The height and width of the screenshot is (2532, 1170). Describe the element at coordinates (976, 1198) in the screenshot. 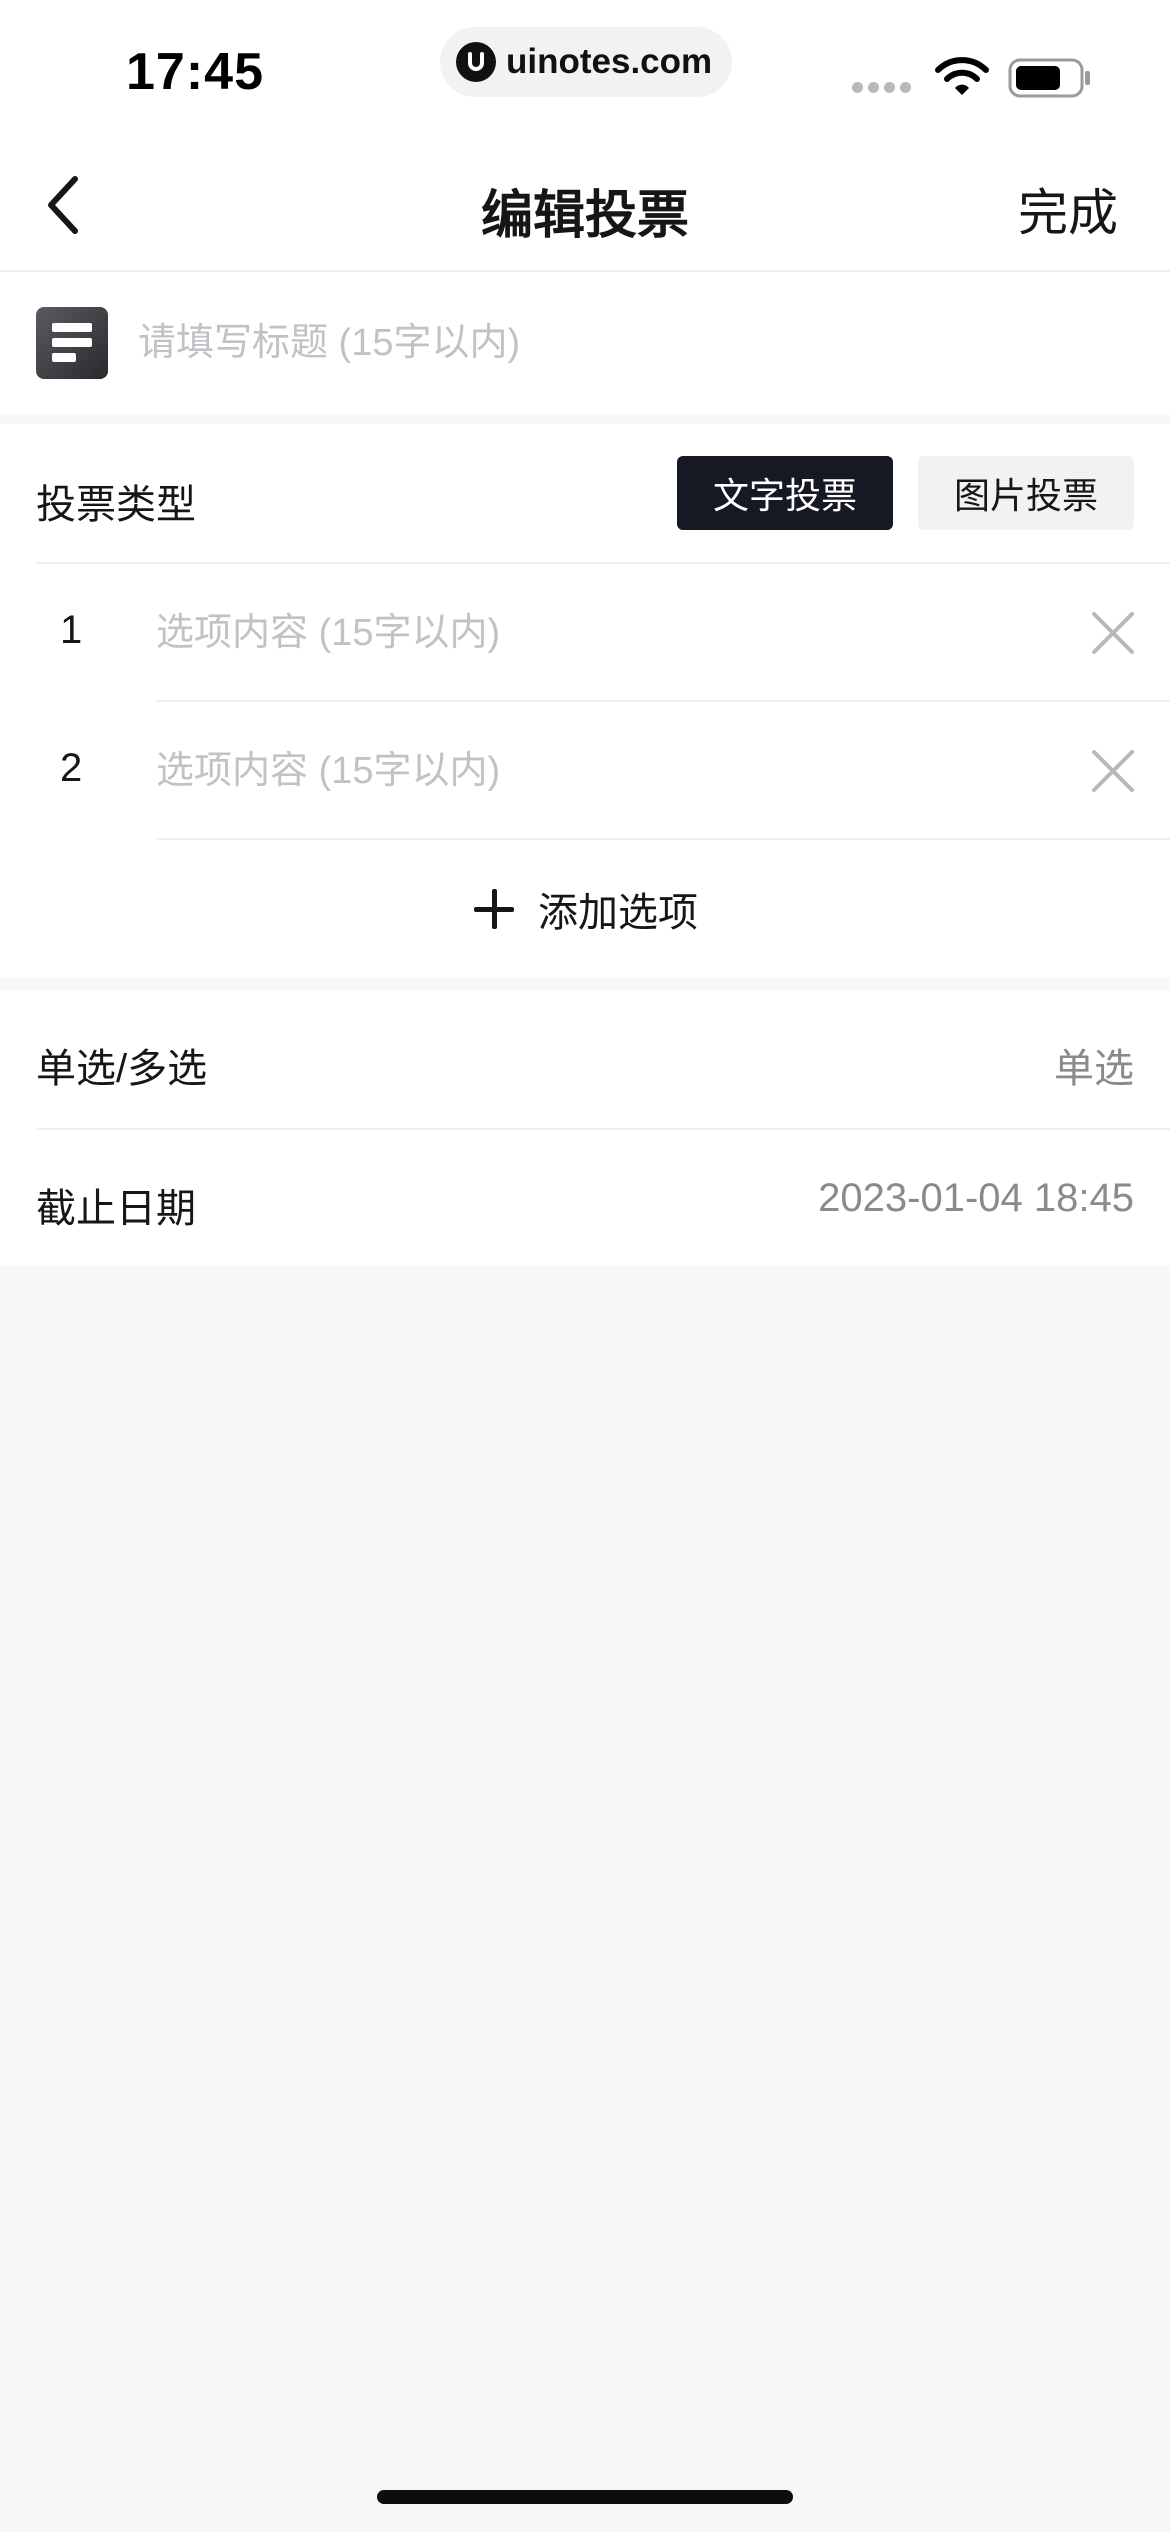

I see `deadline-value: 2023-01-04 18:45` at that location.